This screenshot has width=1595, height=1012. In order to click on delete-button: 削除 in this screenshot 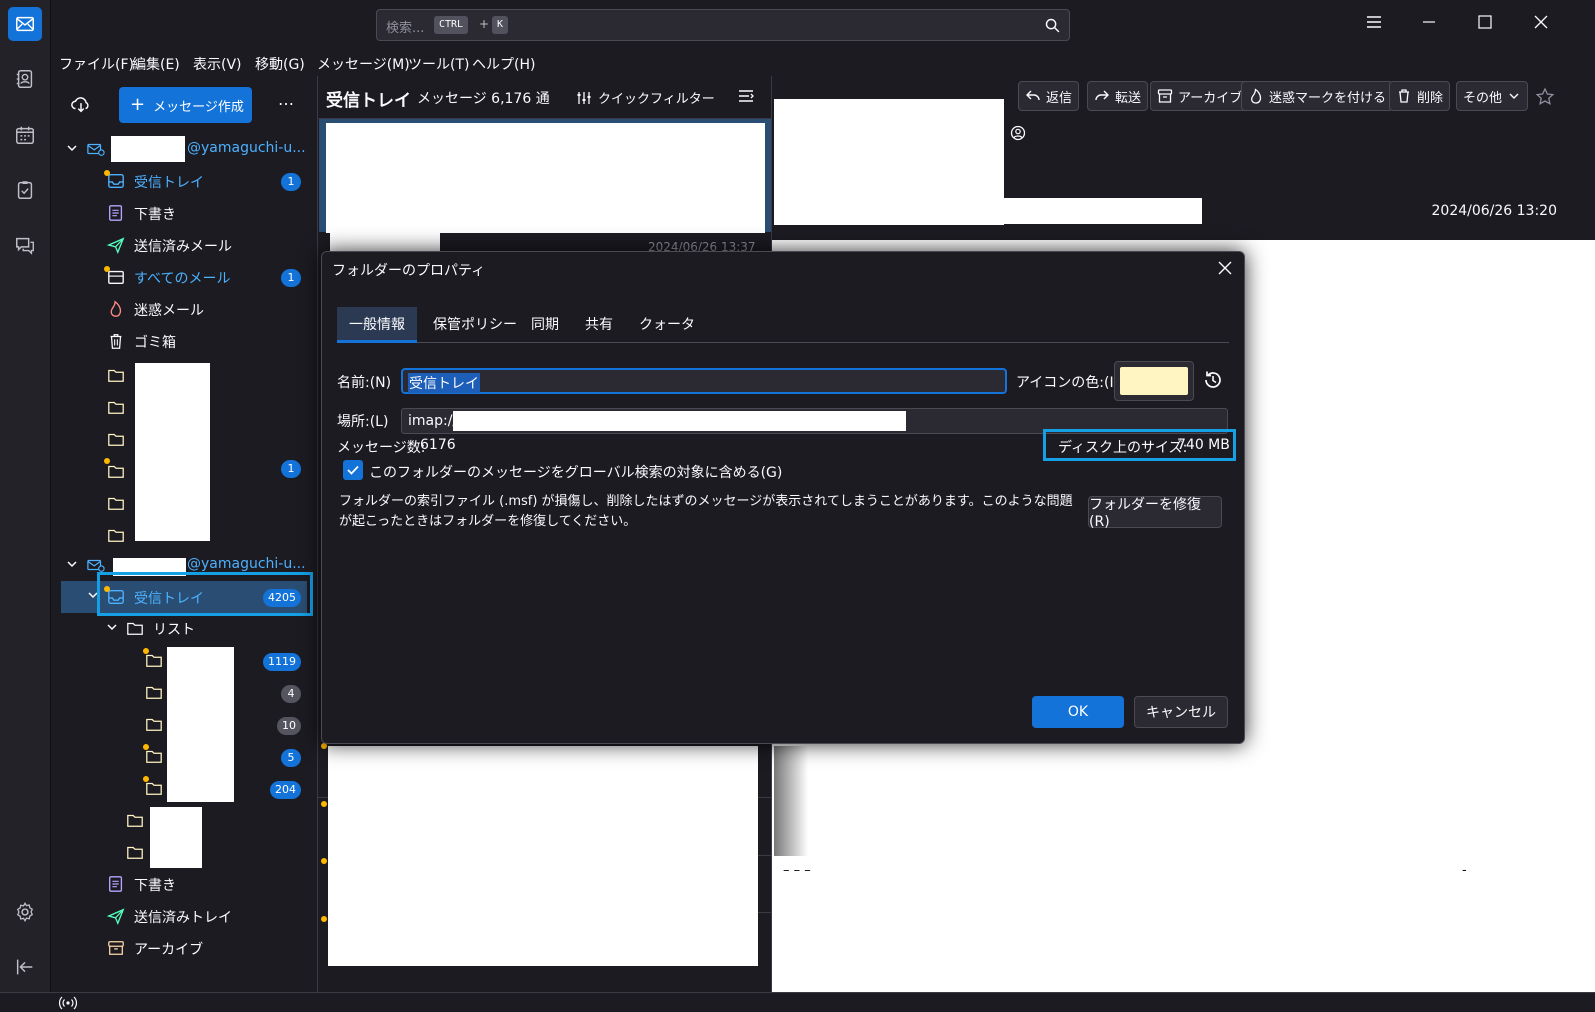, I will do `click(1420, 96)`.